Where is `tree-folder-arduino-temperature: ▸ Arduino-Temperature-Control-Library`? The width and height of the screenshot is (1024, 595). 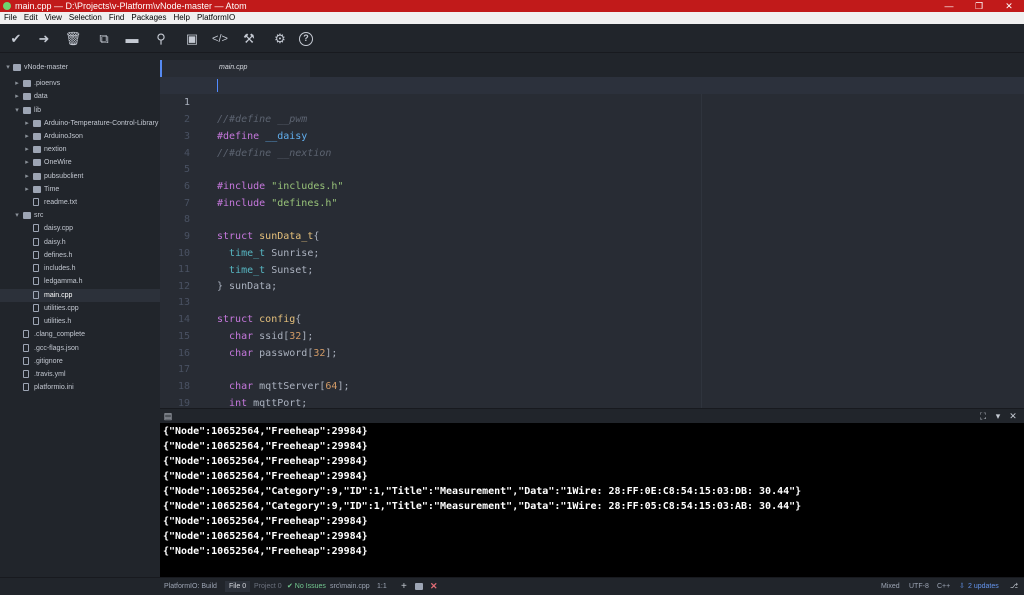
tree-folder-arduino-temperature: ▸ Arduino-Temperature-Control-Library is located at coordinates (80, 123).